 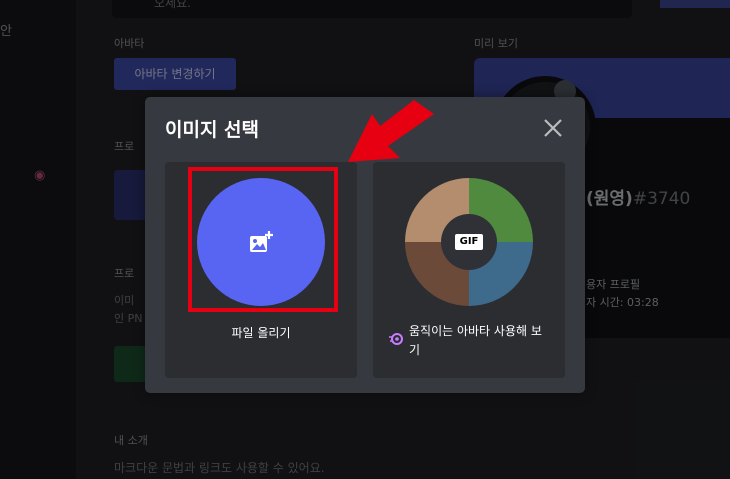 I want to click on close-button, so click(x=553, y=128).